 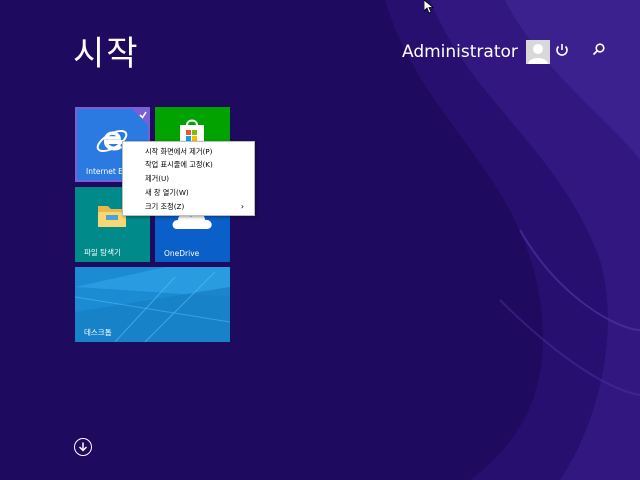 What do you see at coordinates (165, 206) in the screenshot?
I see `menu-item-label: 크기 조정(Z)` at bounding box center [165, 206].